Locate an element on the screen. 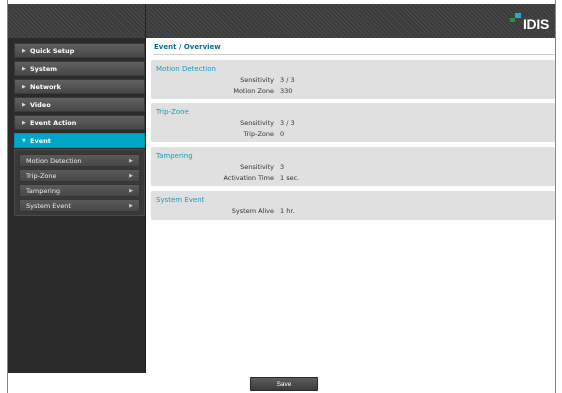 The height and width of the screenshot is (393, 562). info-label: System Alive is located at coordinates (252, 211).